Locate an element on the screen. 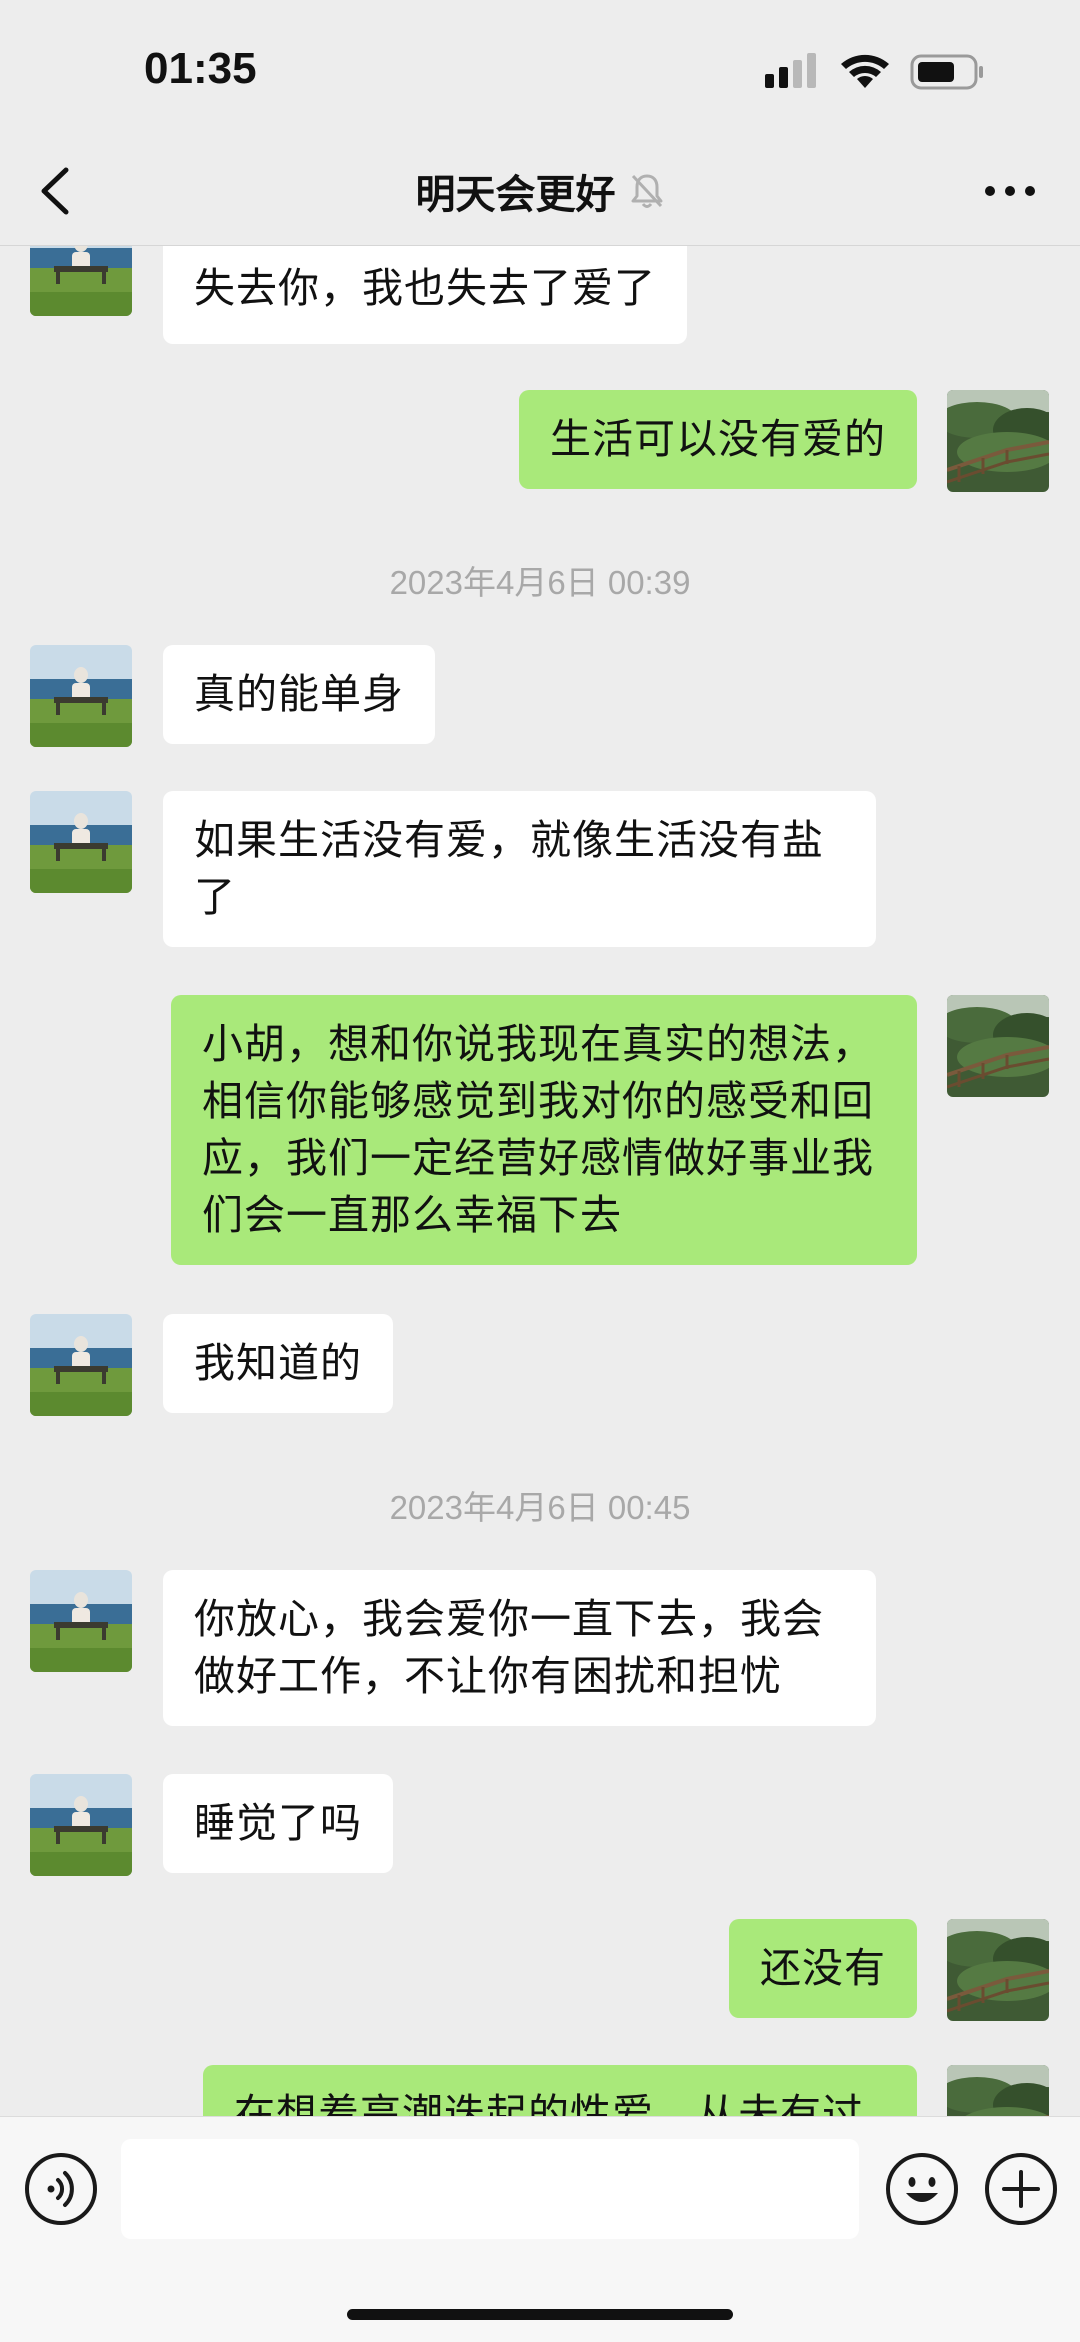 The height and width of the screenshot is (2342, 1080). voice-icon is located at coordinates (61, 2189).